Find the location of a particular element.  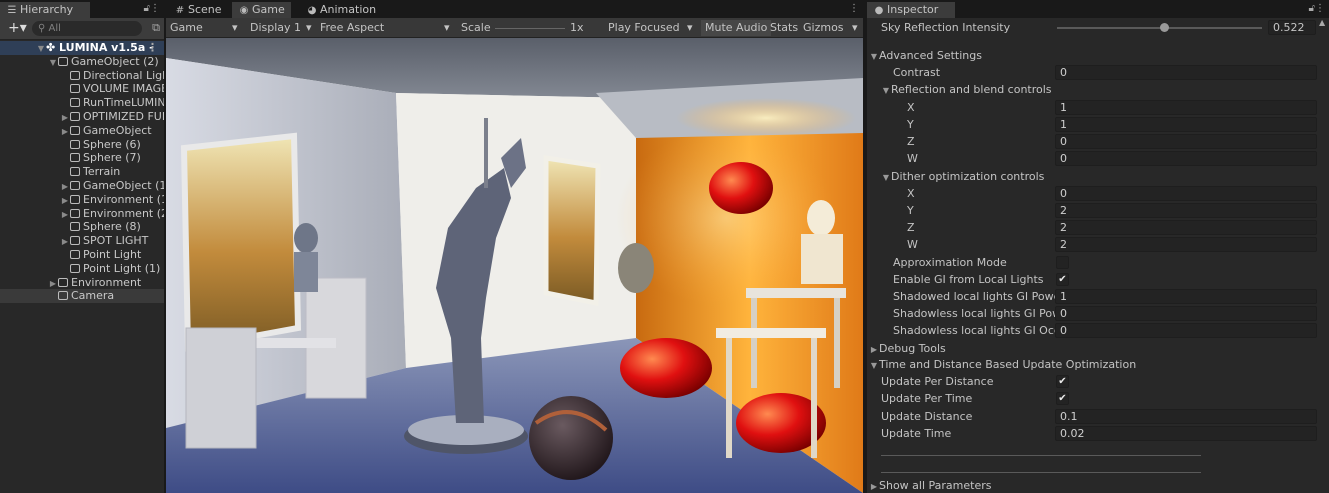

reflection-y-label: Y is located at coordinates (910, 124).